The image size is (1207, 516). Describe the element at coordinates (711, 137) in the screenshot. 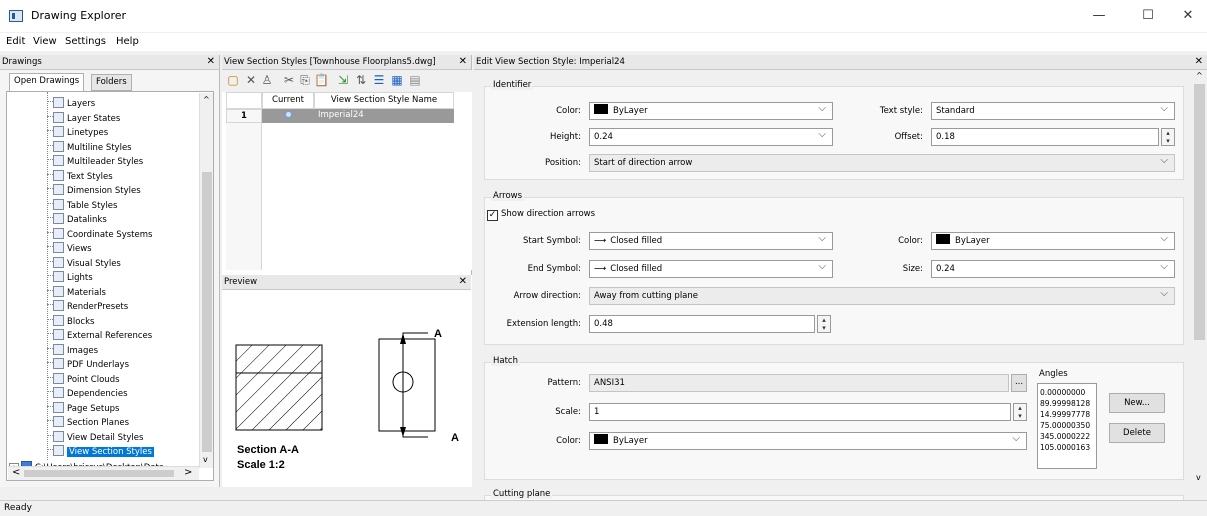

I see `height-select: 0.24` at that location.